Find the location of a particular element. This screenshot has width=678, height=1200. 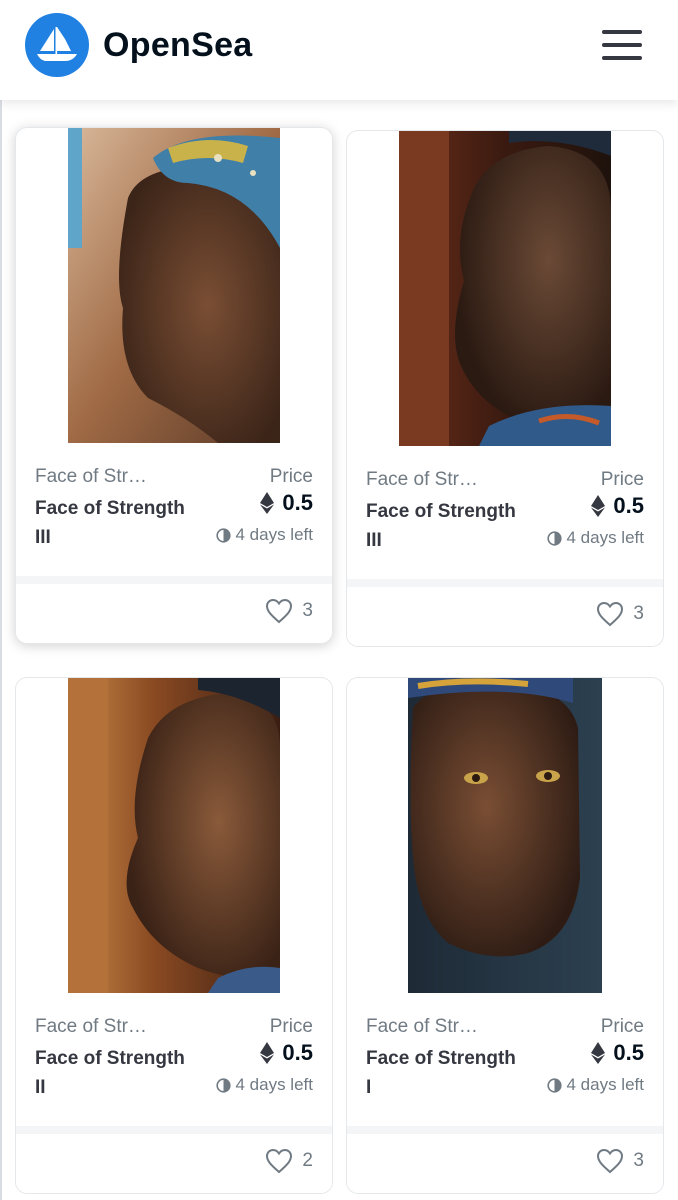

nft-name: Face of Strength I is located at coordinates (441, 1073).